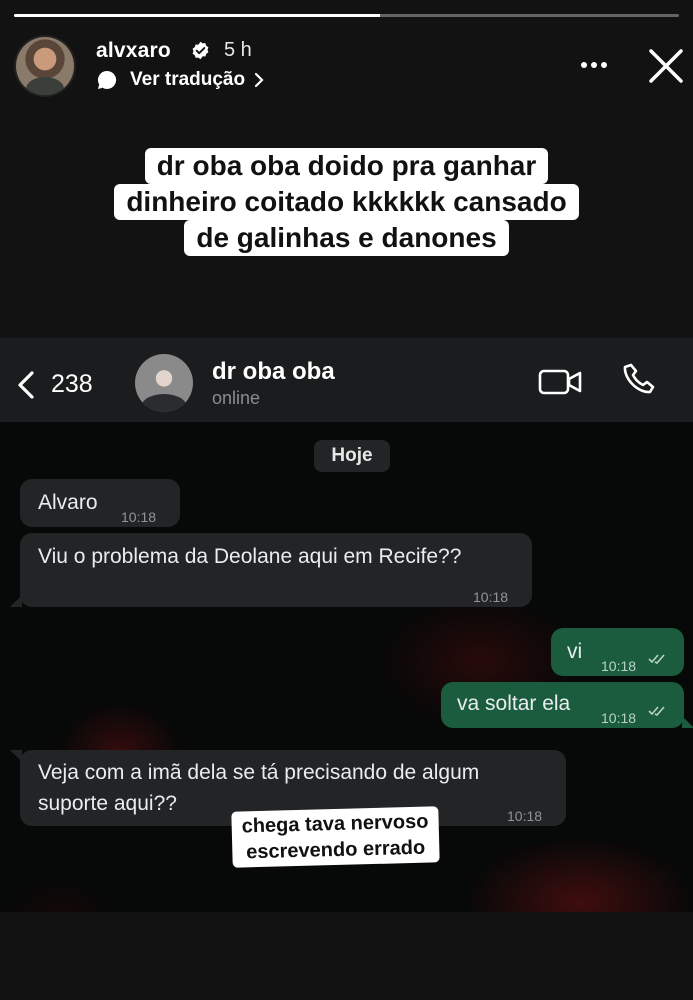 This screenshot has width=693, height=1000. I want to click on date-separator: Hoje, so click(352, 456).